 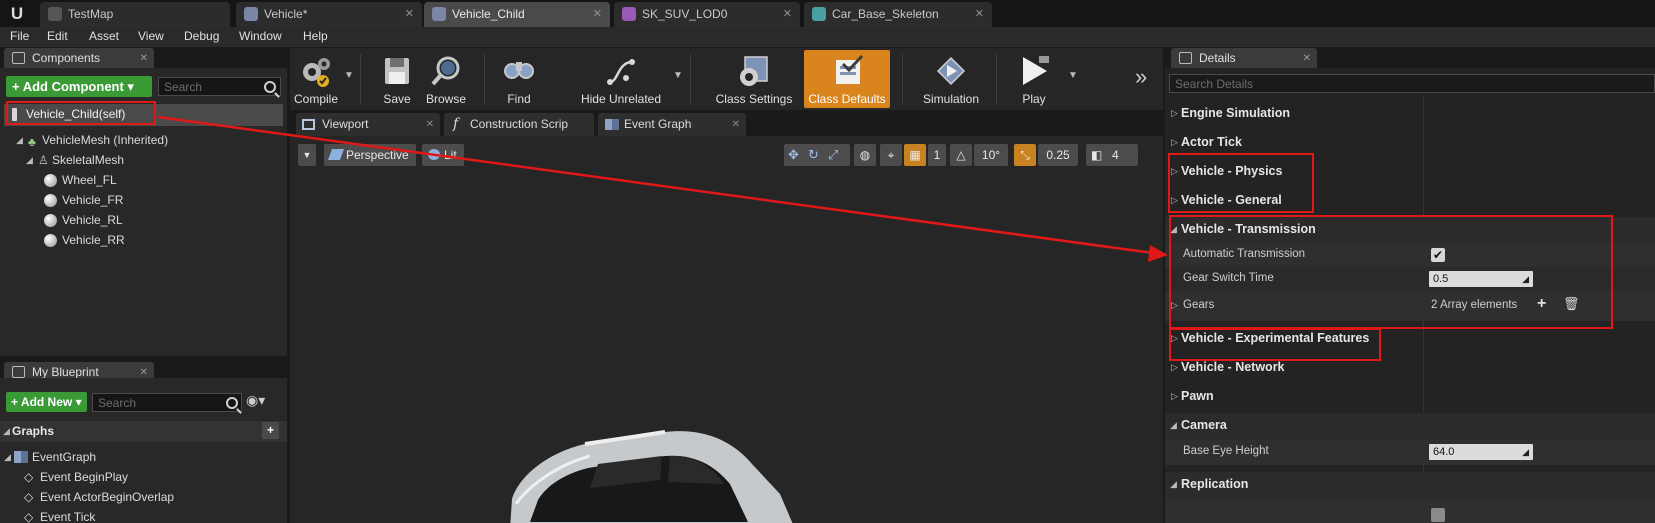 I want to click on menu-window: Window, so click(x=260, y=36).